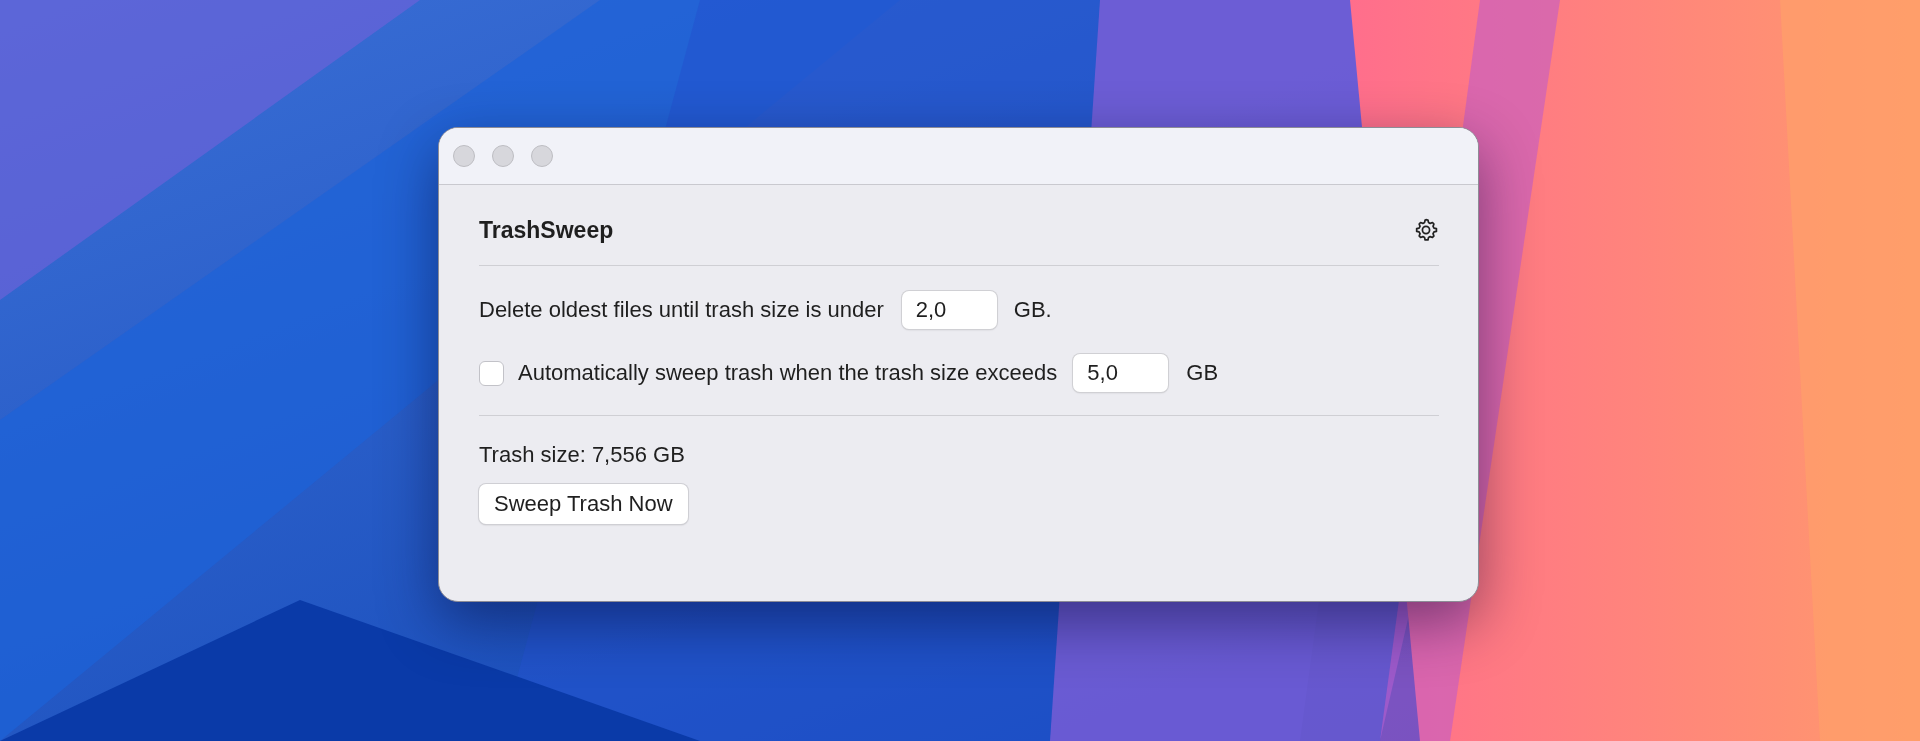 Image resolution: width=1920 pixels, height=741 pixels. What do you see at coordinates (681, 310) in the screenshot?
I see `threshold-label: Delete oldest files until trash size is under` at bounding box center [681, 310].